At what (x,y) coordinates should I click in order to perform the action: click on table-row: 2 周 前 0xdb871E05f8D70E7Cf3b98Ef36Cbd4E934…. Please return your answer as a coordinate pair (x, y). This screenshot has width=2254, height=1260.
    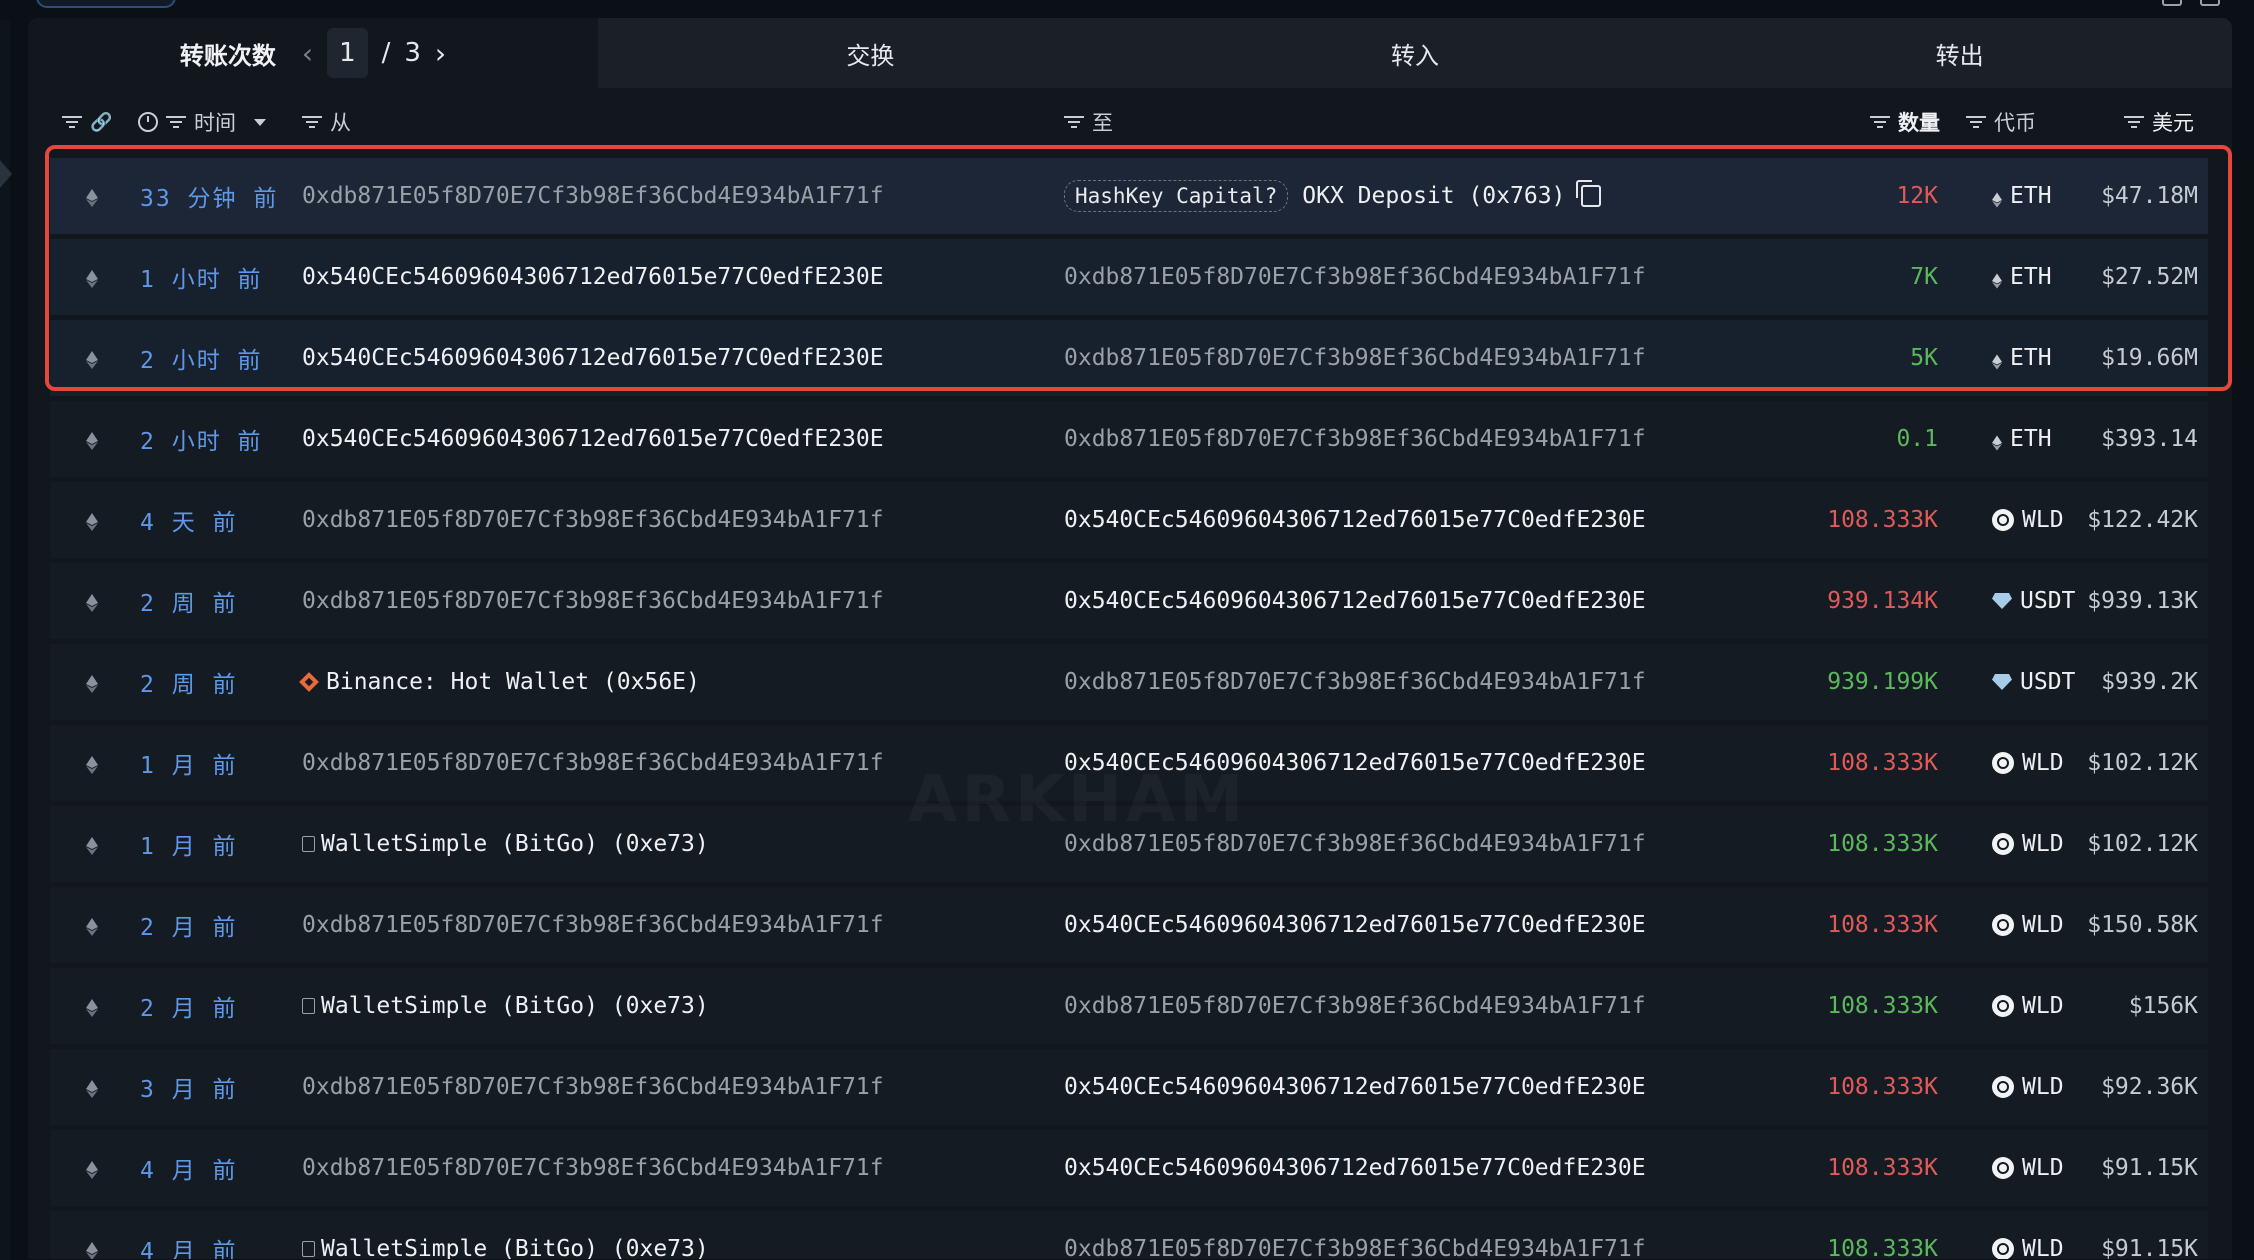
    Looking at the image, I should click on (1129, 601).